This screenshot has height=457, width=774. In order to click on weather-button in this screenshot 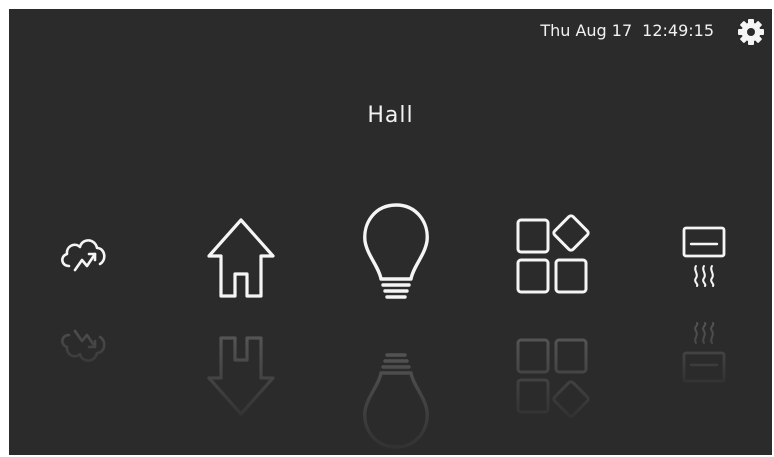, I will do `click(83, 254)`.